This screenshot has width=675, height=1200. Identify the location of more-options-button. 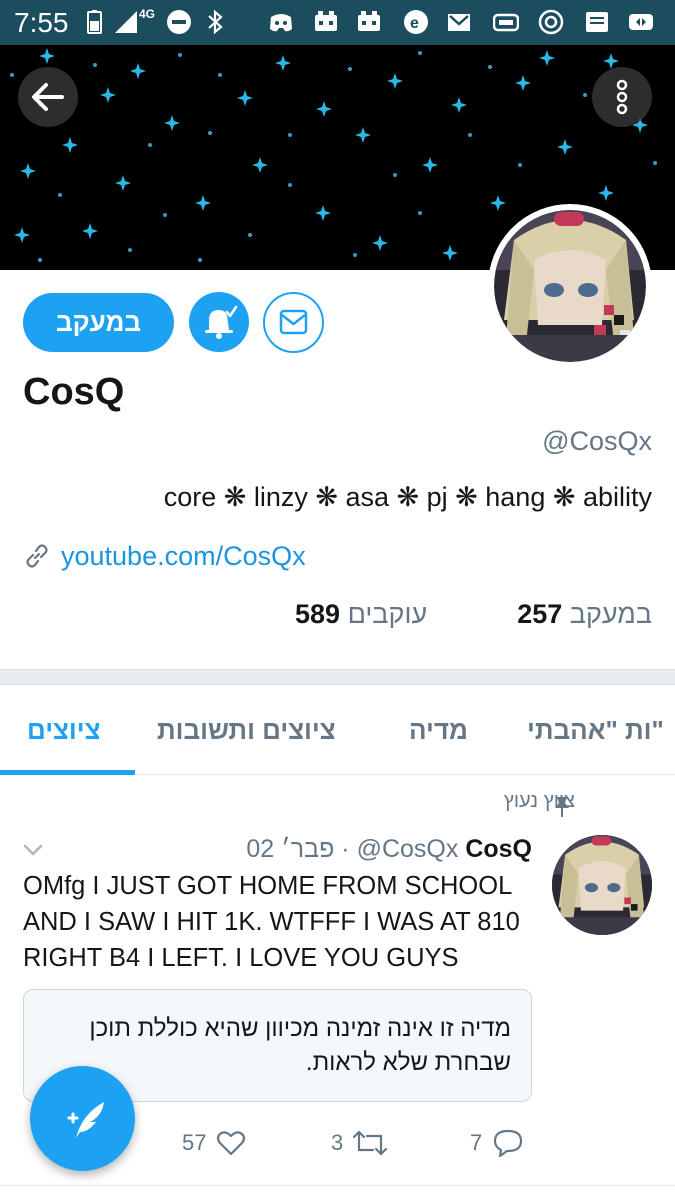
(622, 97).